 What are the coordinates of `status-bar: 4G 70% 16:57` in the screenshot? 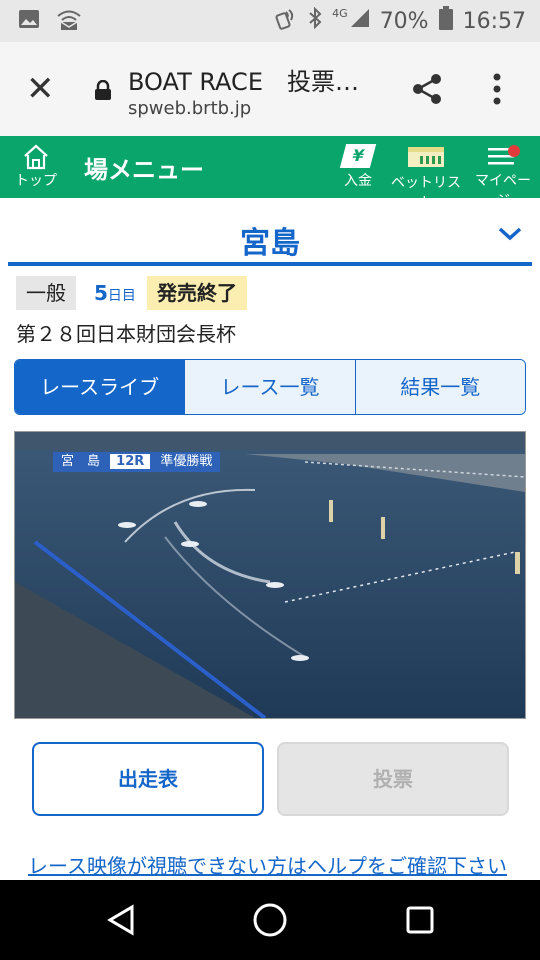 It's located at (270, 21).